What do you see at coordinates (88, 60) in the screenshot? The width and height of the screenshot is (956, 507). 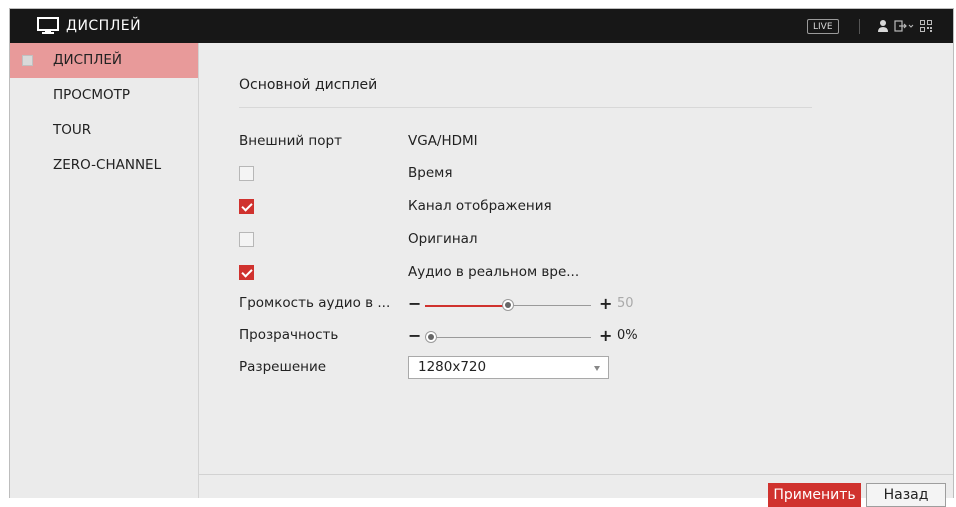 I see `sidebar-item-label: ДИСПЛЕЙ` at bounding box center [88, 60].